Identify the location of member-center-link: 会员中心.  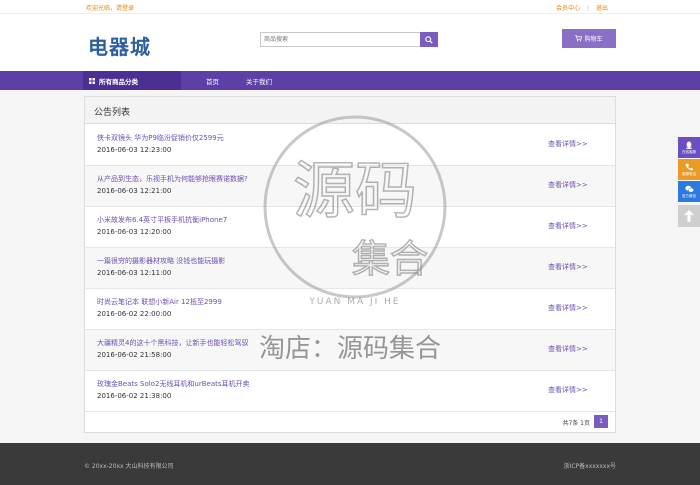
(568, 8).